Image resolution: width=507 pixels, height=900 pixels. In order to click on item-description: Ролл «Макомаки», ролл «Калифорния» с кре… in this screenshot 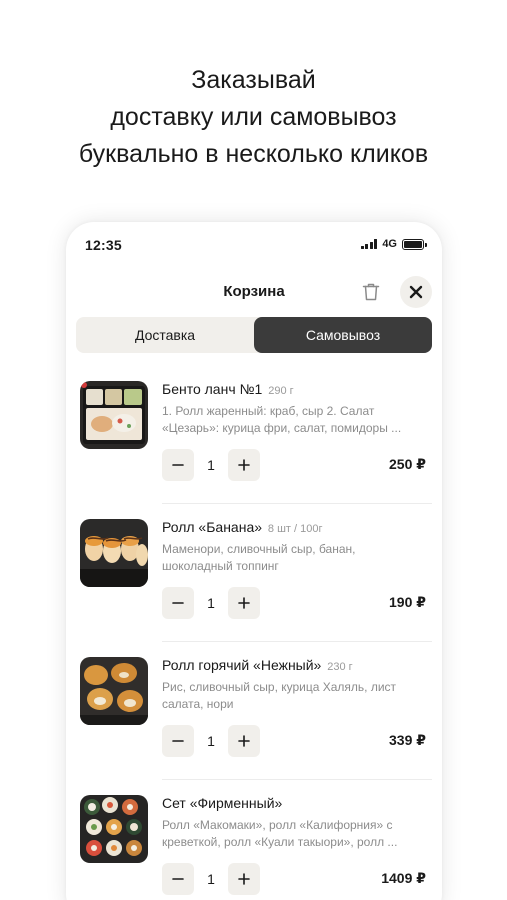, I will do `click(280, 833)`.